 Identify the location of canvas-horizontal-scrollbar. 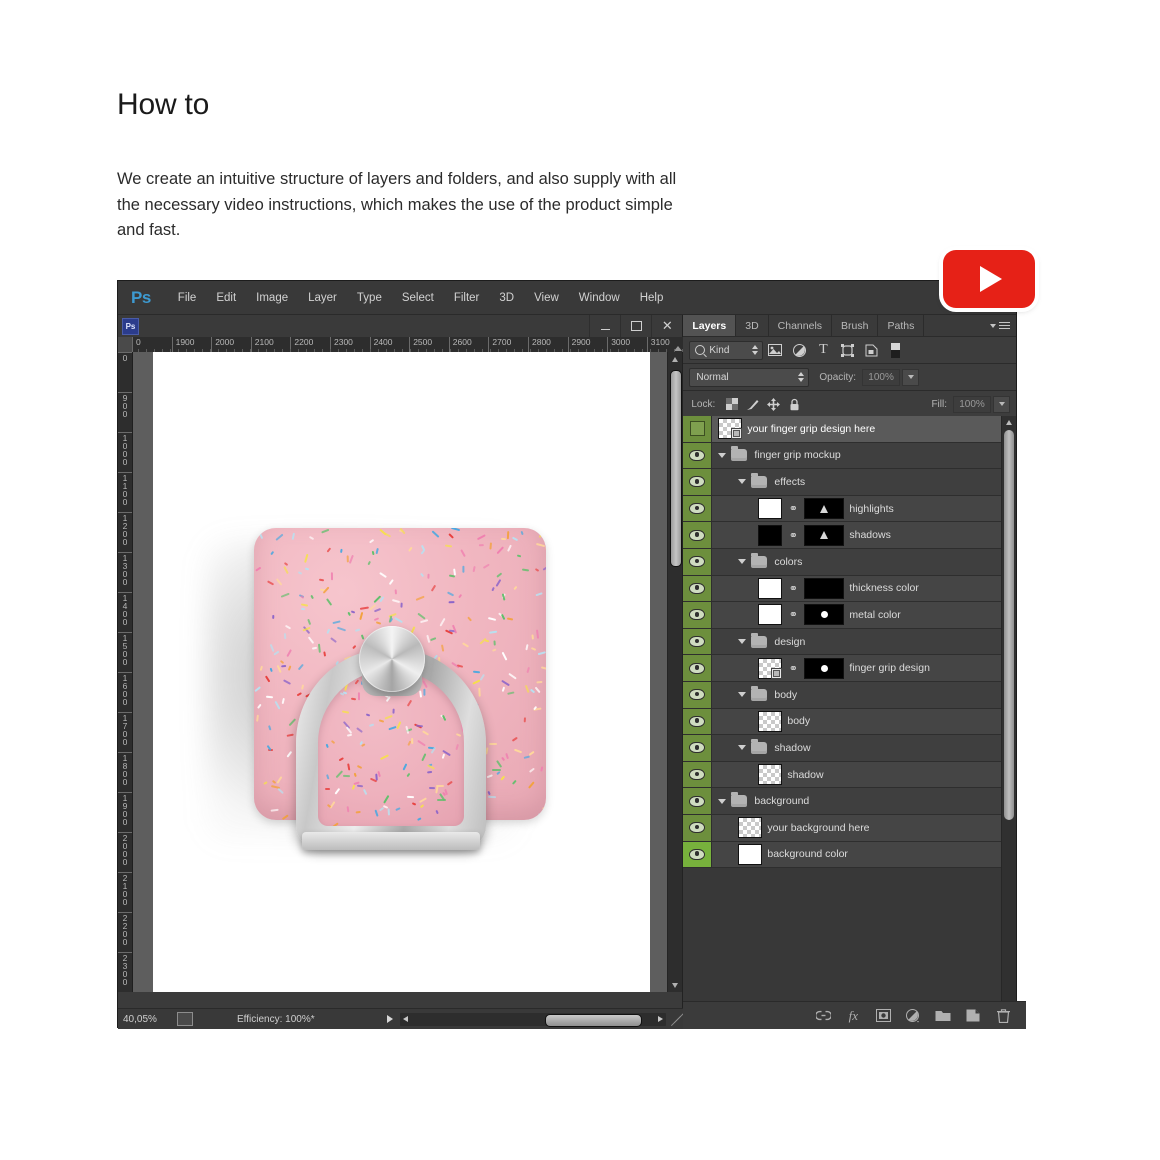
(532, 1019).